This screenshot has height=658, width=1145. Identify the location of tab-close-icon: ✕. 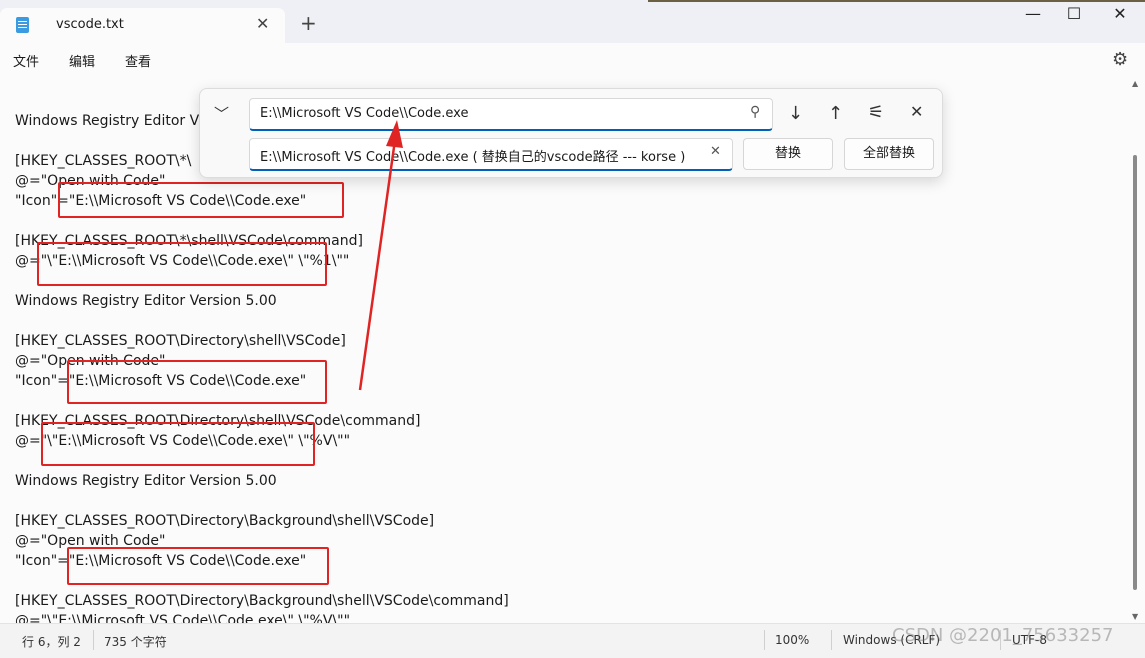
(262, 23).